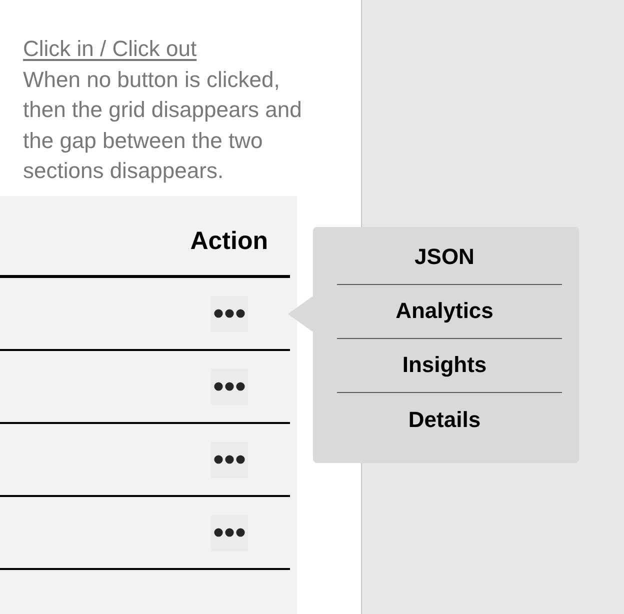 The height and width of the screenshot is (614, 624). Describe the element at coordinates (229, 241) in the screenshot. I see `column-header: Action` at that location.